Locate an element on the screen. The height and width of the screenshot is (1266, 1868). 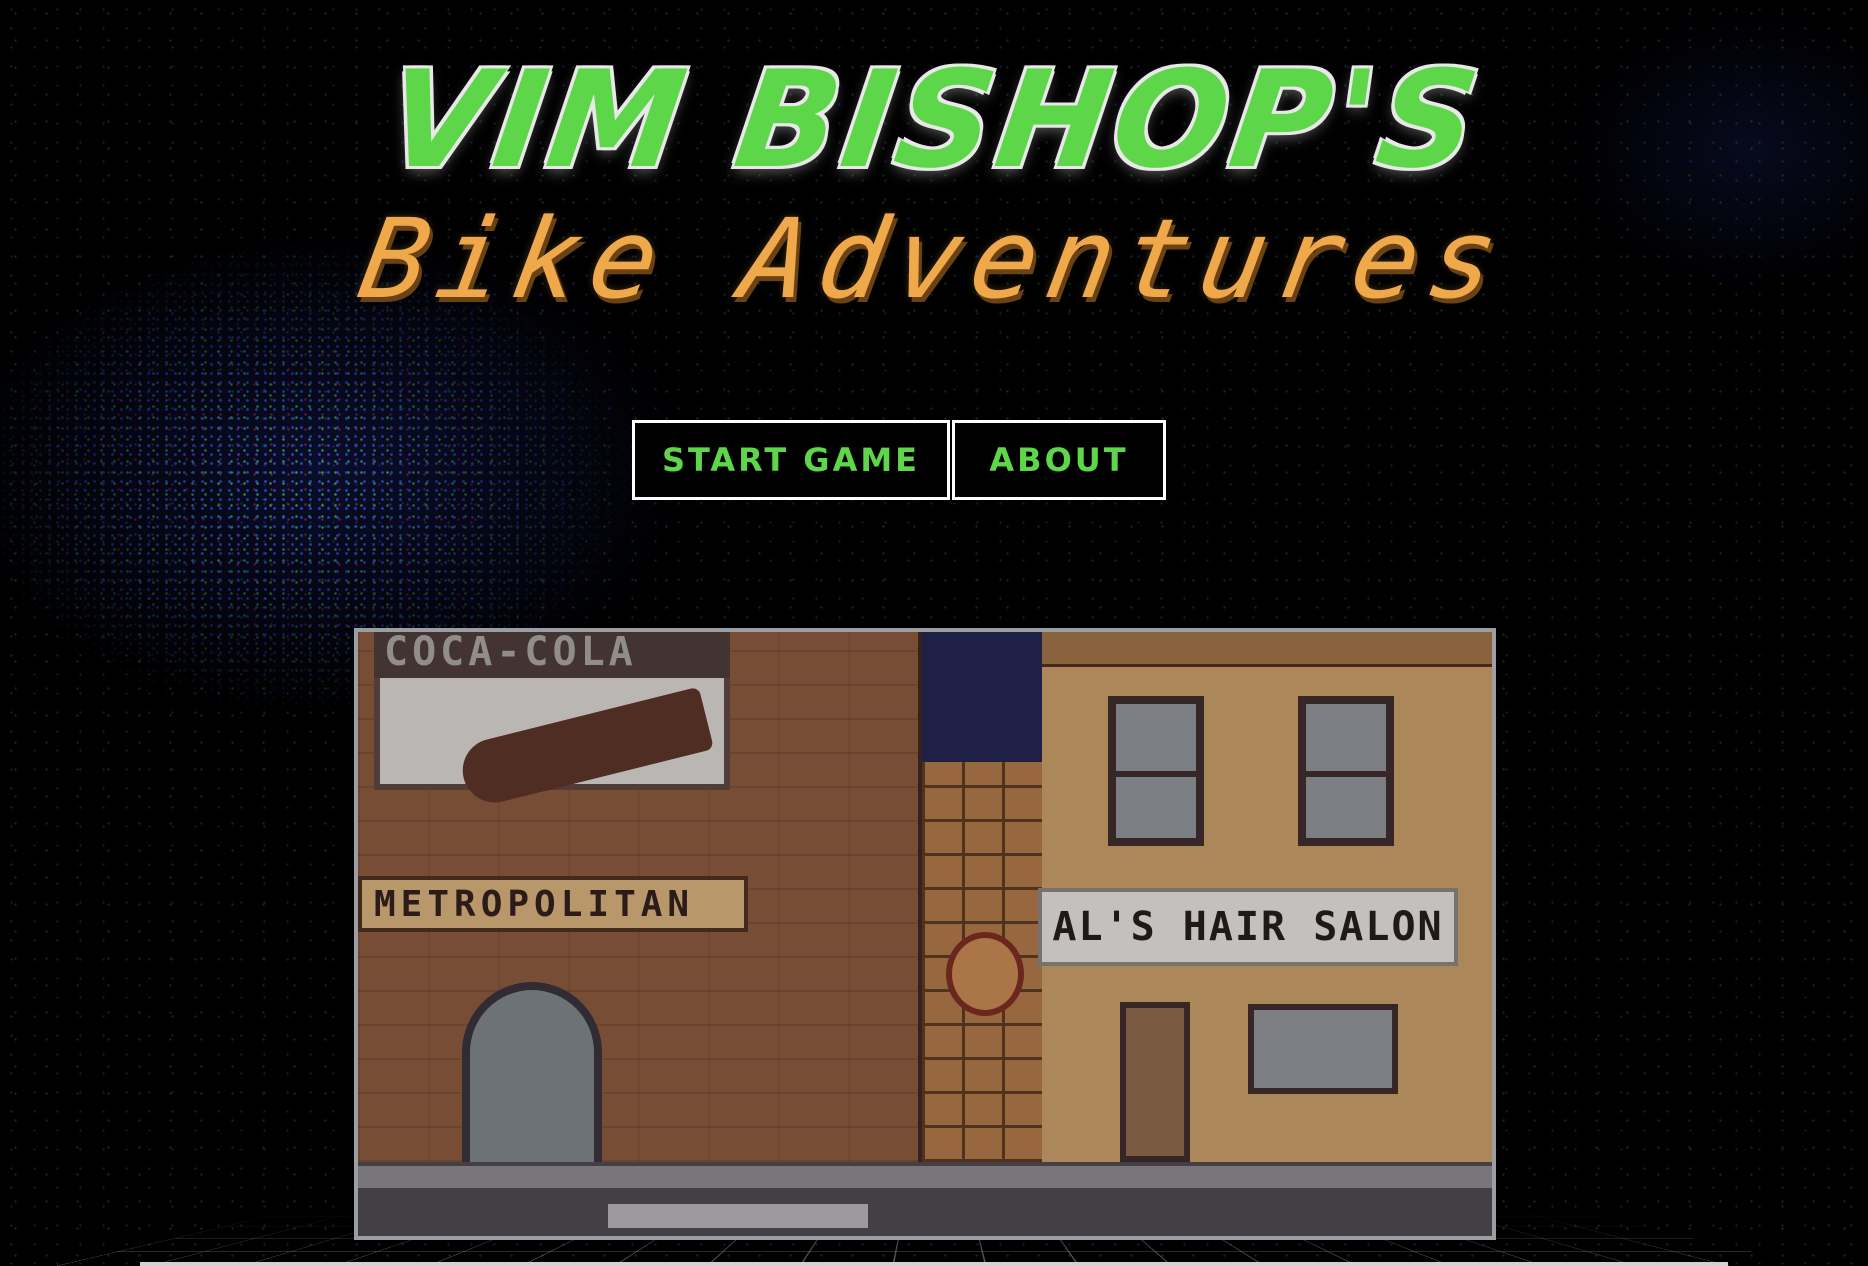
main-menu: START GAME ABOUT is located at coordinates (899, 460).